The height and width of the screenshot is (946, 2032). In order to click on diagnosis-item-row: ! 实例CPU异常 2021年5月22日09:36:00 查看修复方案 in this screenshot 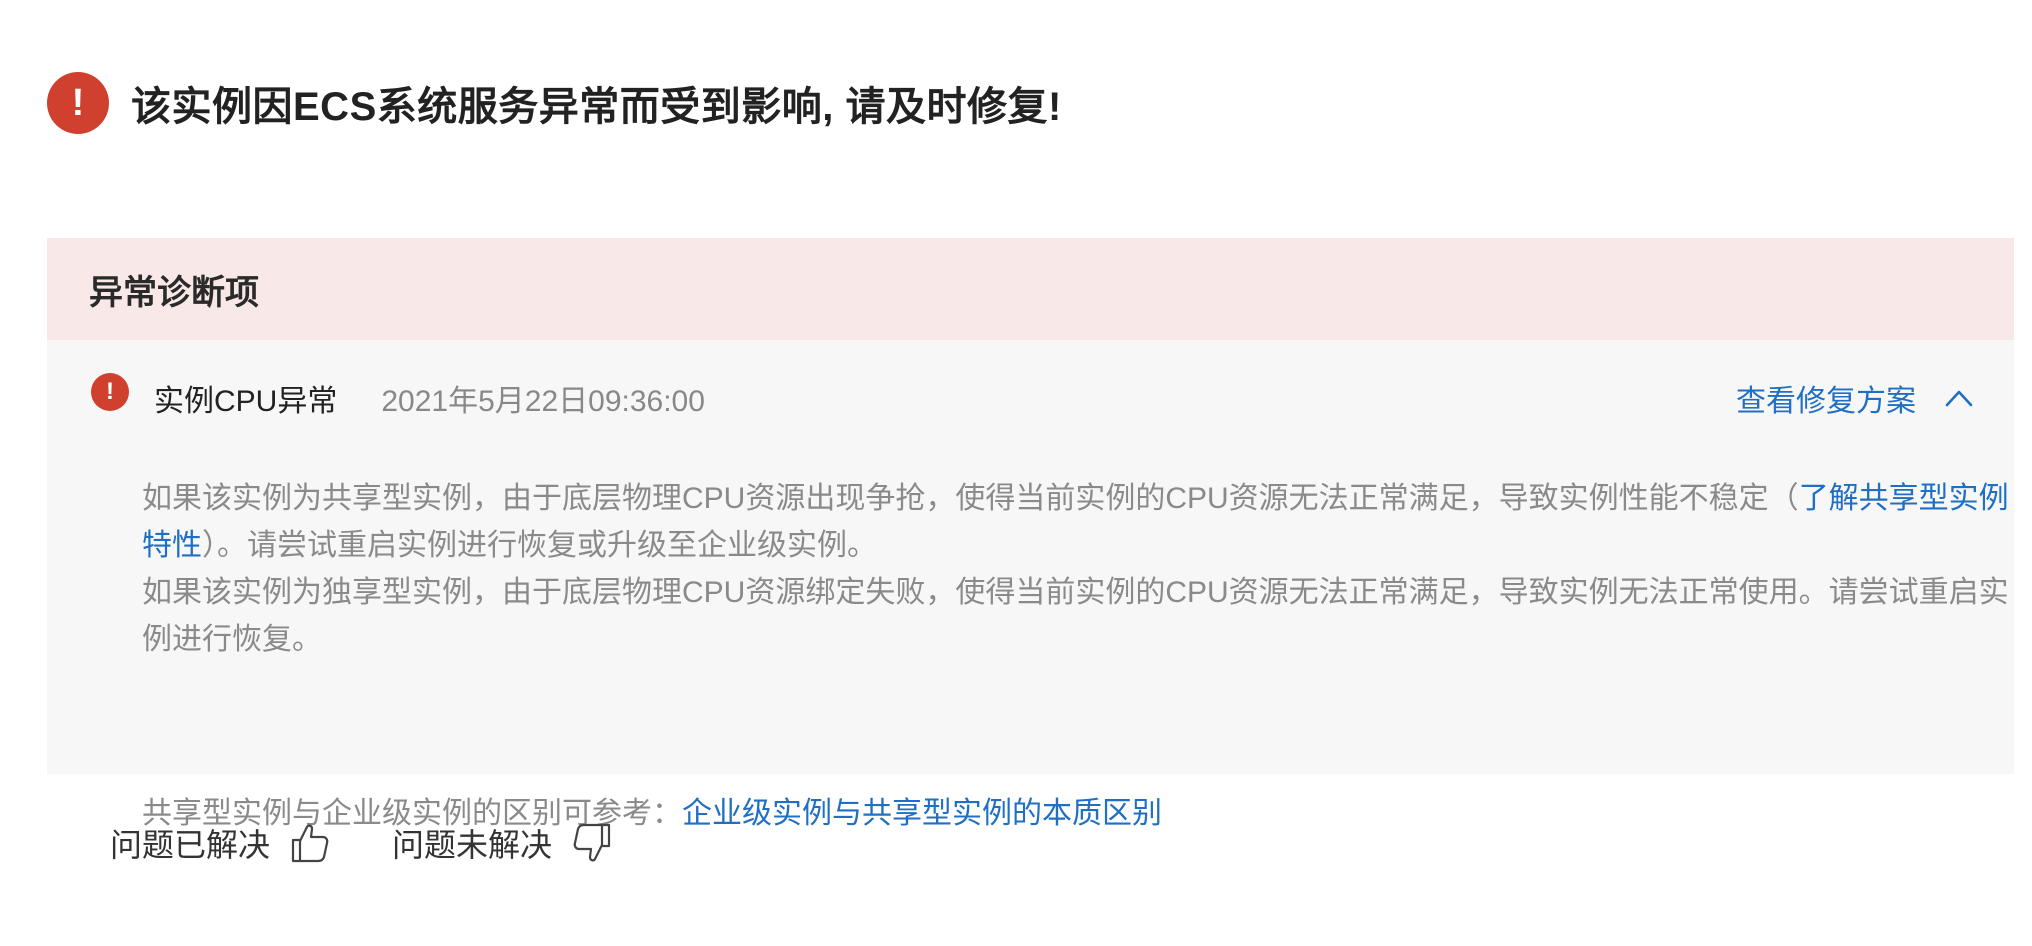, I will do `click(1032, 396)`.